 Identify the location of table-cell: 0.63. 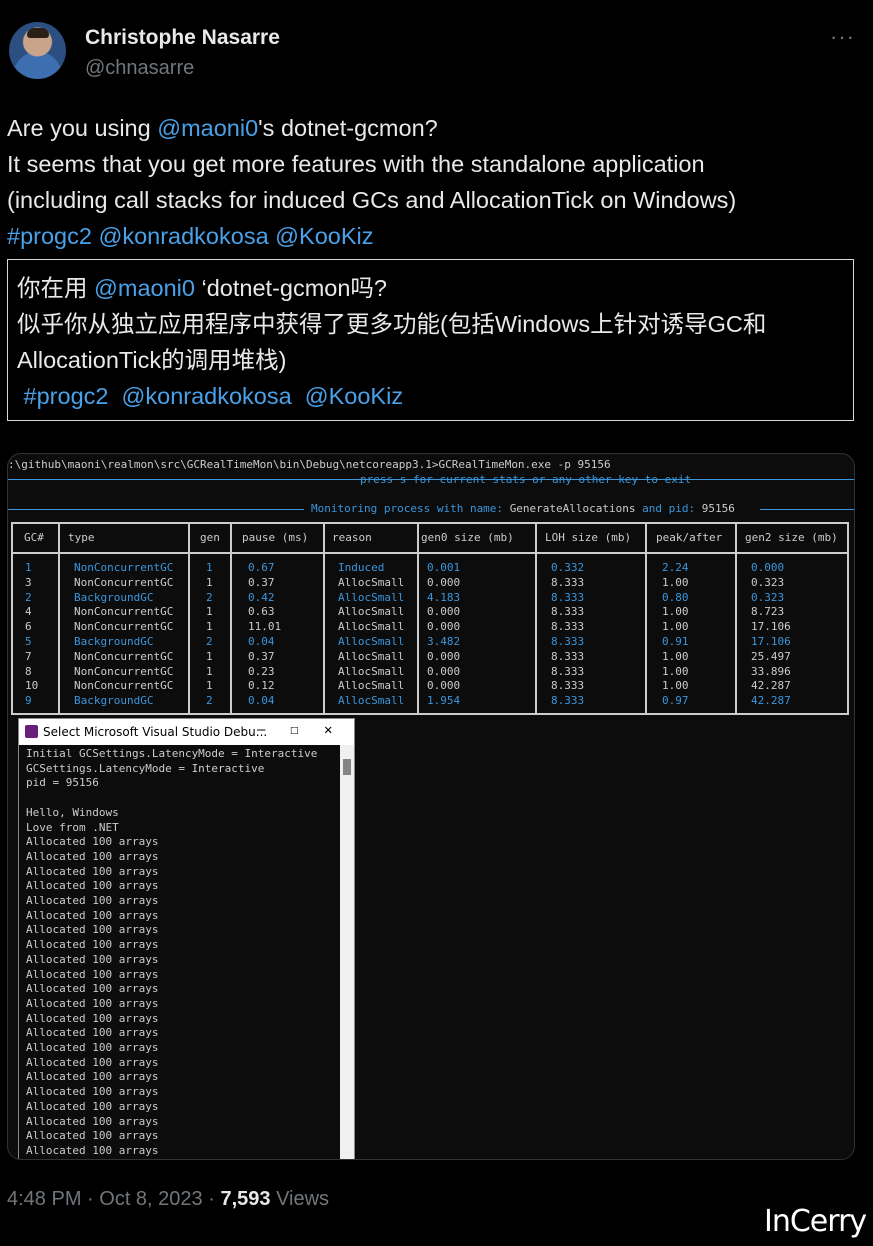
(261, 612).